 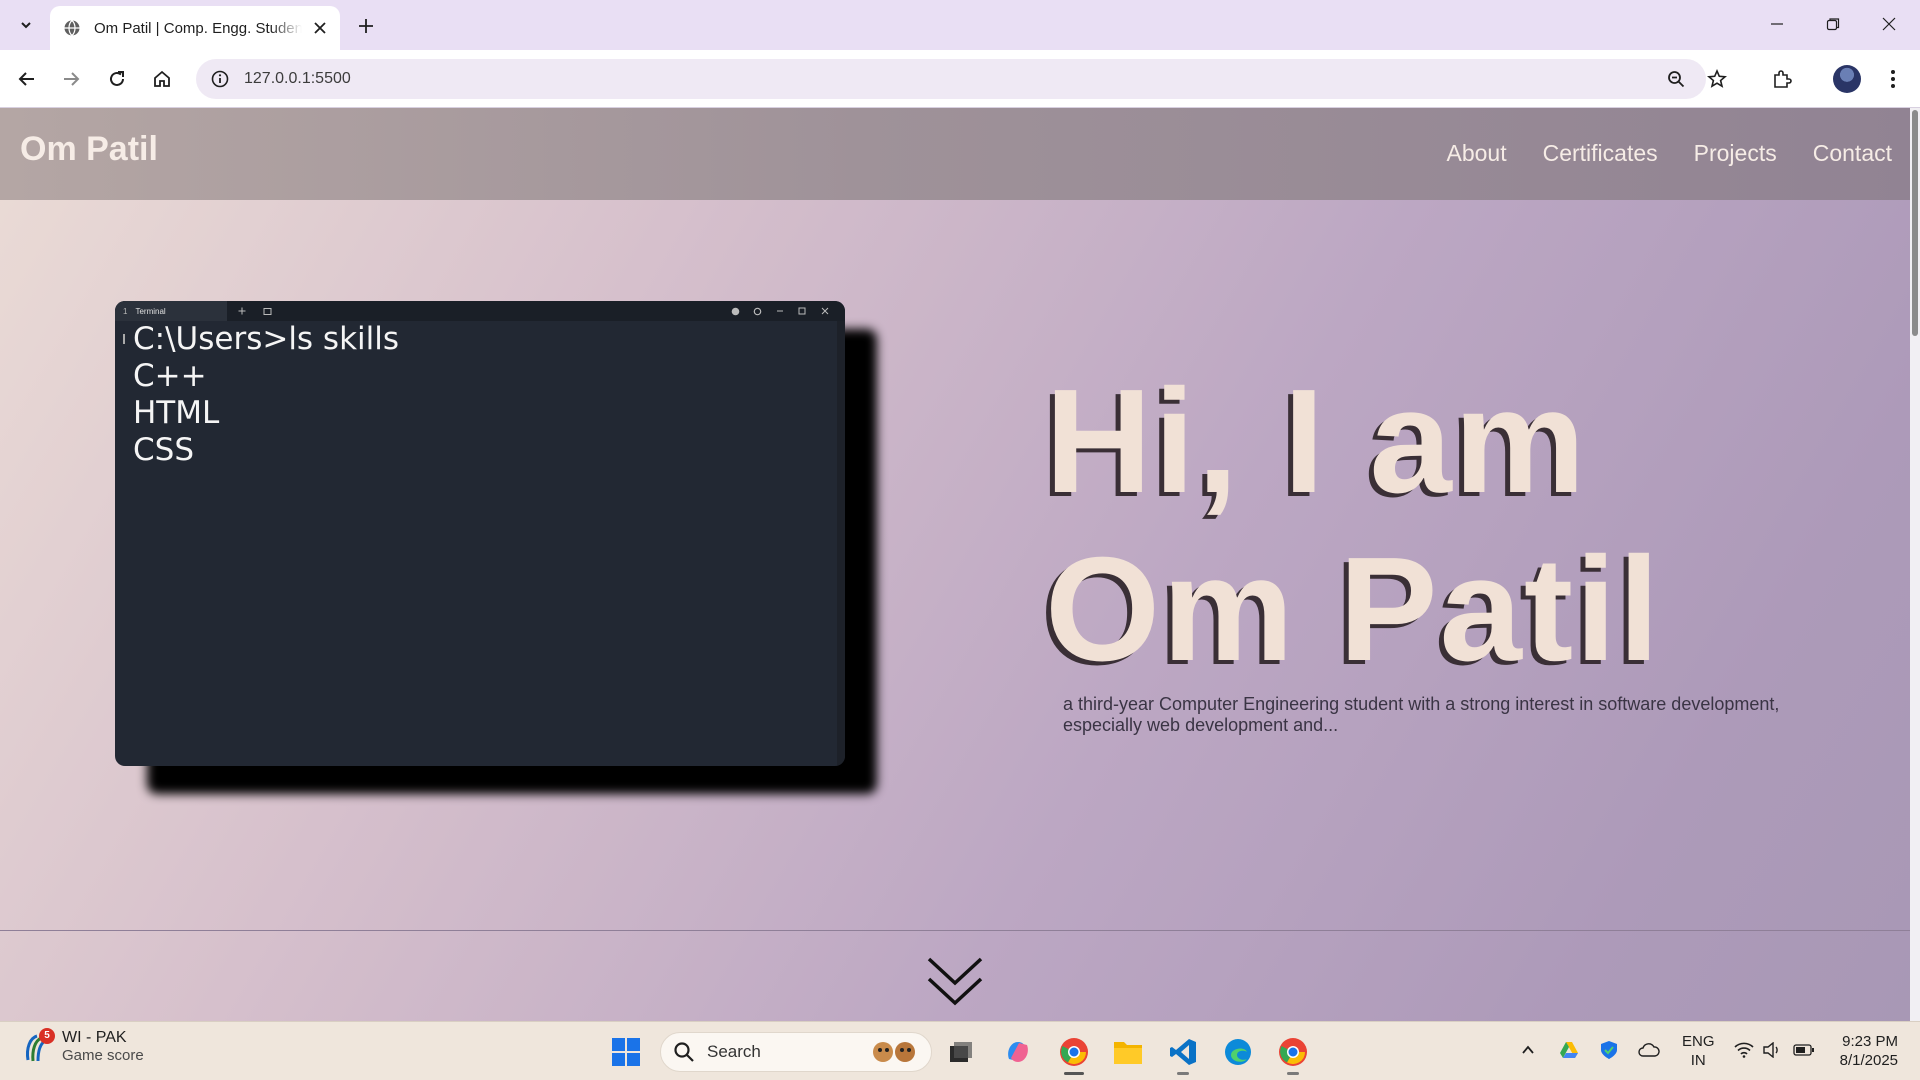 I want to click on close-icon, so click(x=320, y=28).